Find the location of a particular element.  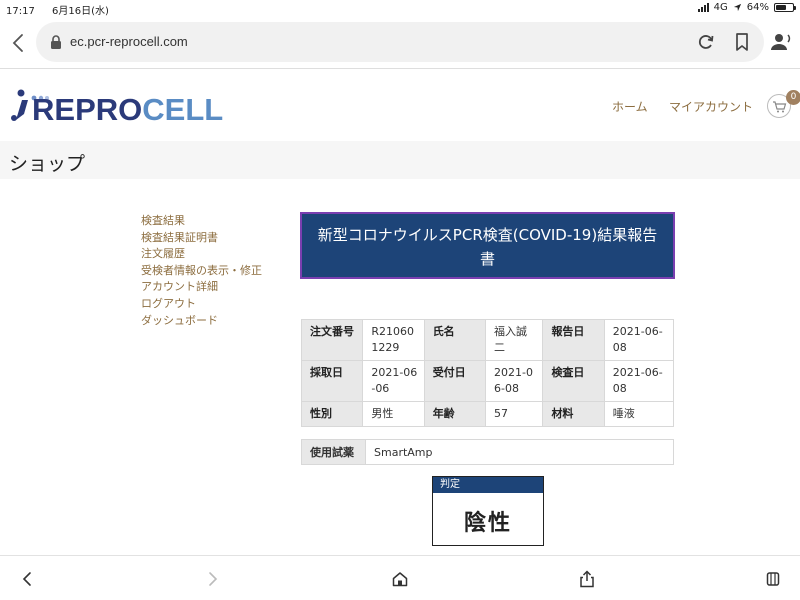

name-value: 福入誠二 is located at coordinates (514, 340).